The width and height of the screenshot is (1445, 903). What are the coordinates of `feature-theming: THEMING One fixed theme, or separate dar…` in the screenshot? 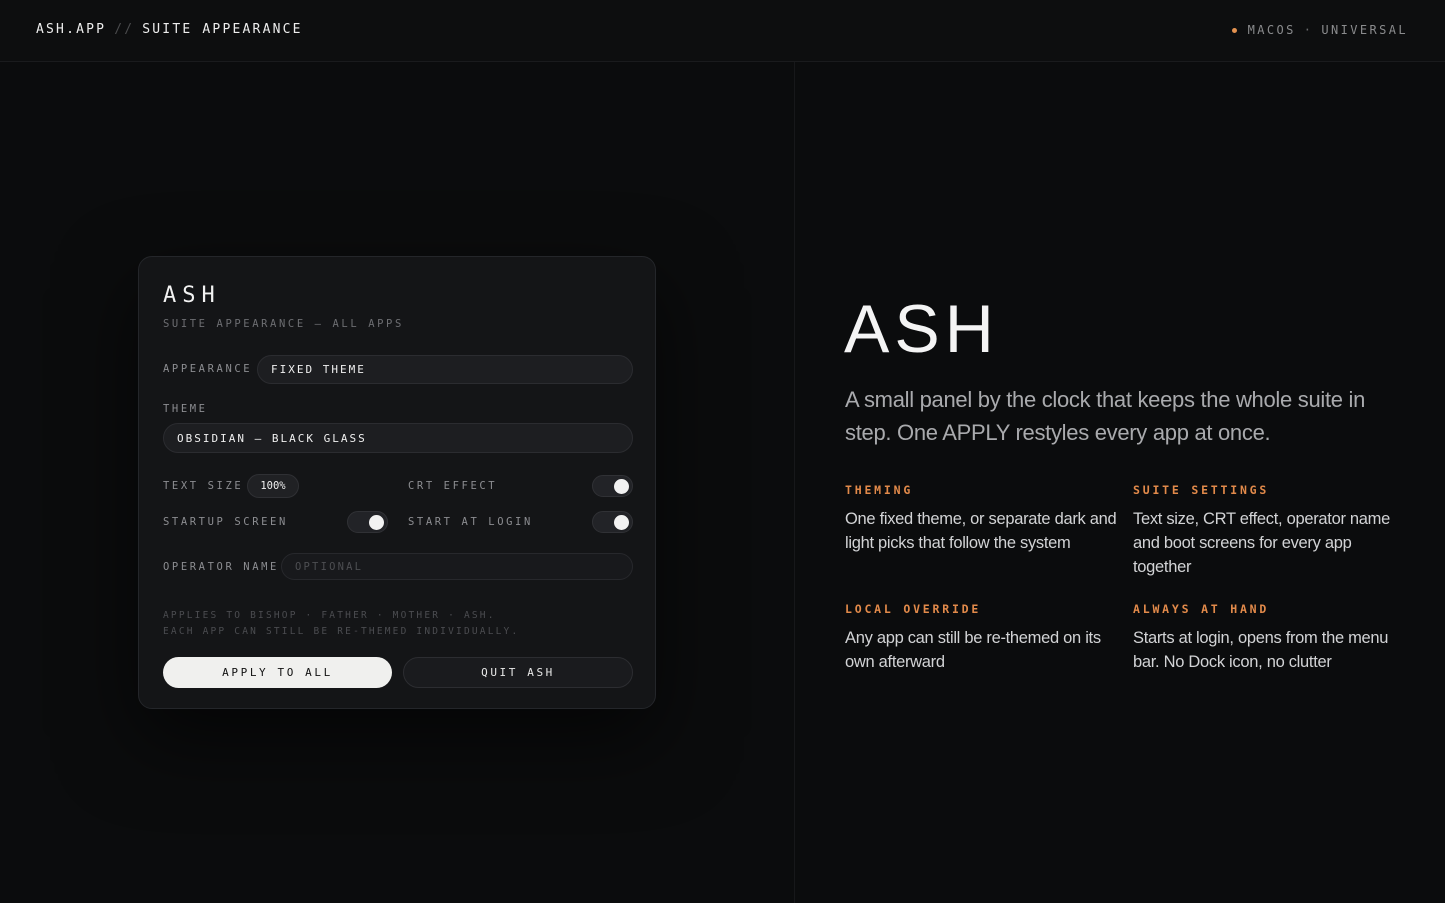 It's located at (981, 519).